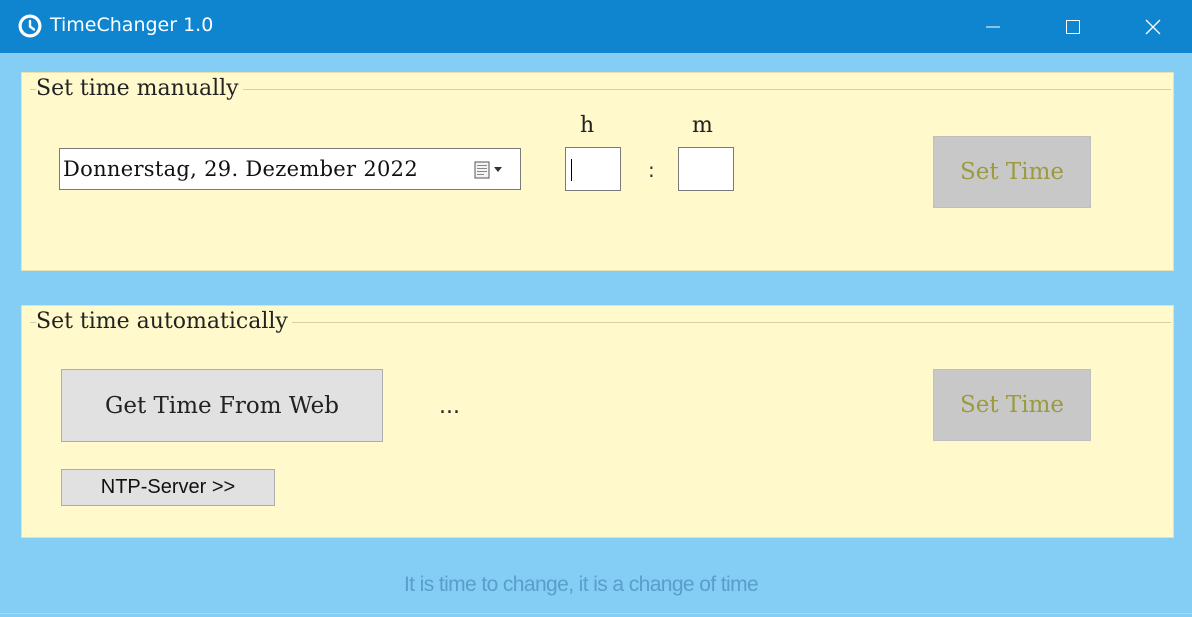 The width and height of the screenshot is (1192, 617). I want to click on close-icon, so click(1153, 26).